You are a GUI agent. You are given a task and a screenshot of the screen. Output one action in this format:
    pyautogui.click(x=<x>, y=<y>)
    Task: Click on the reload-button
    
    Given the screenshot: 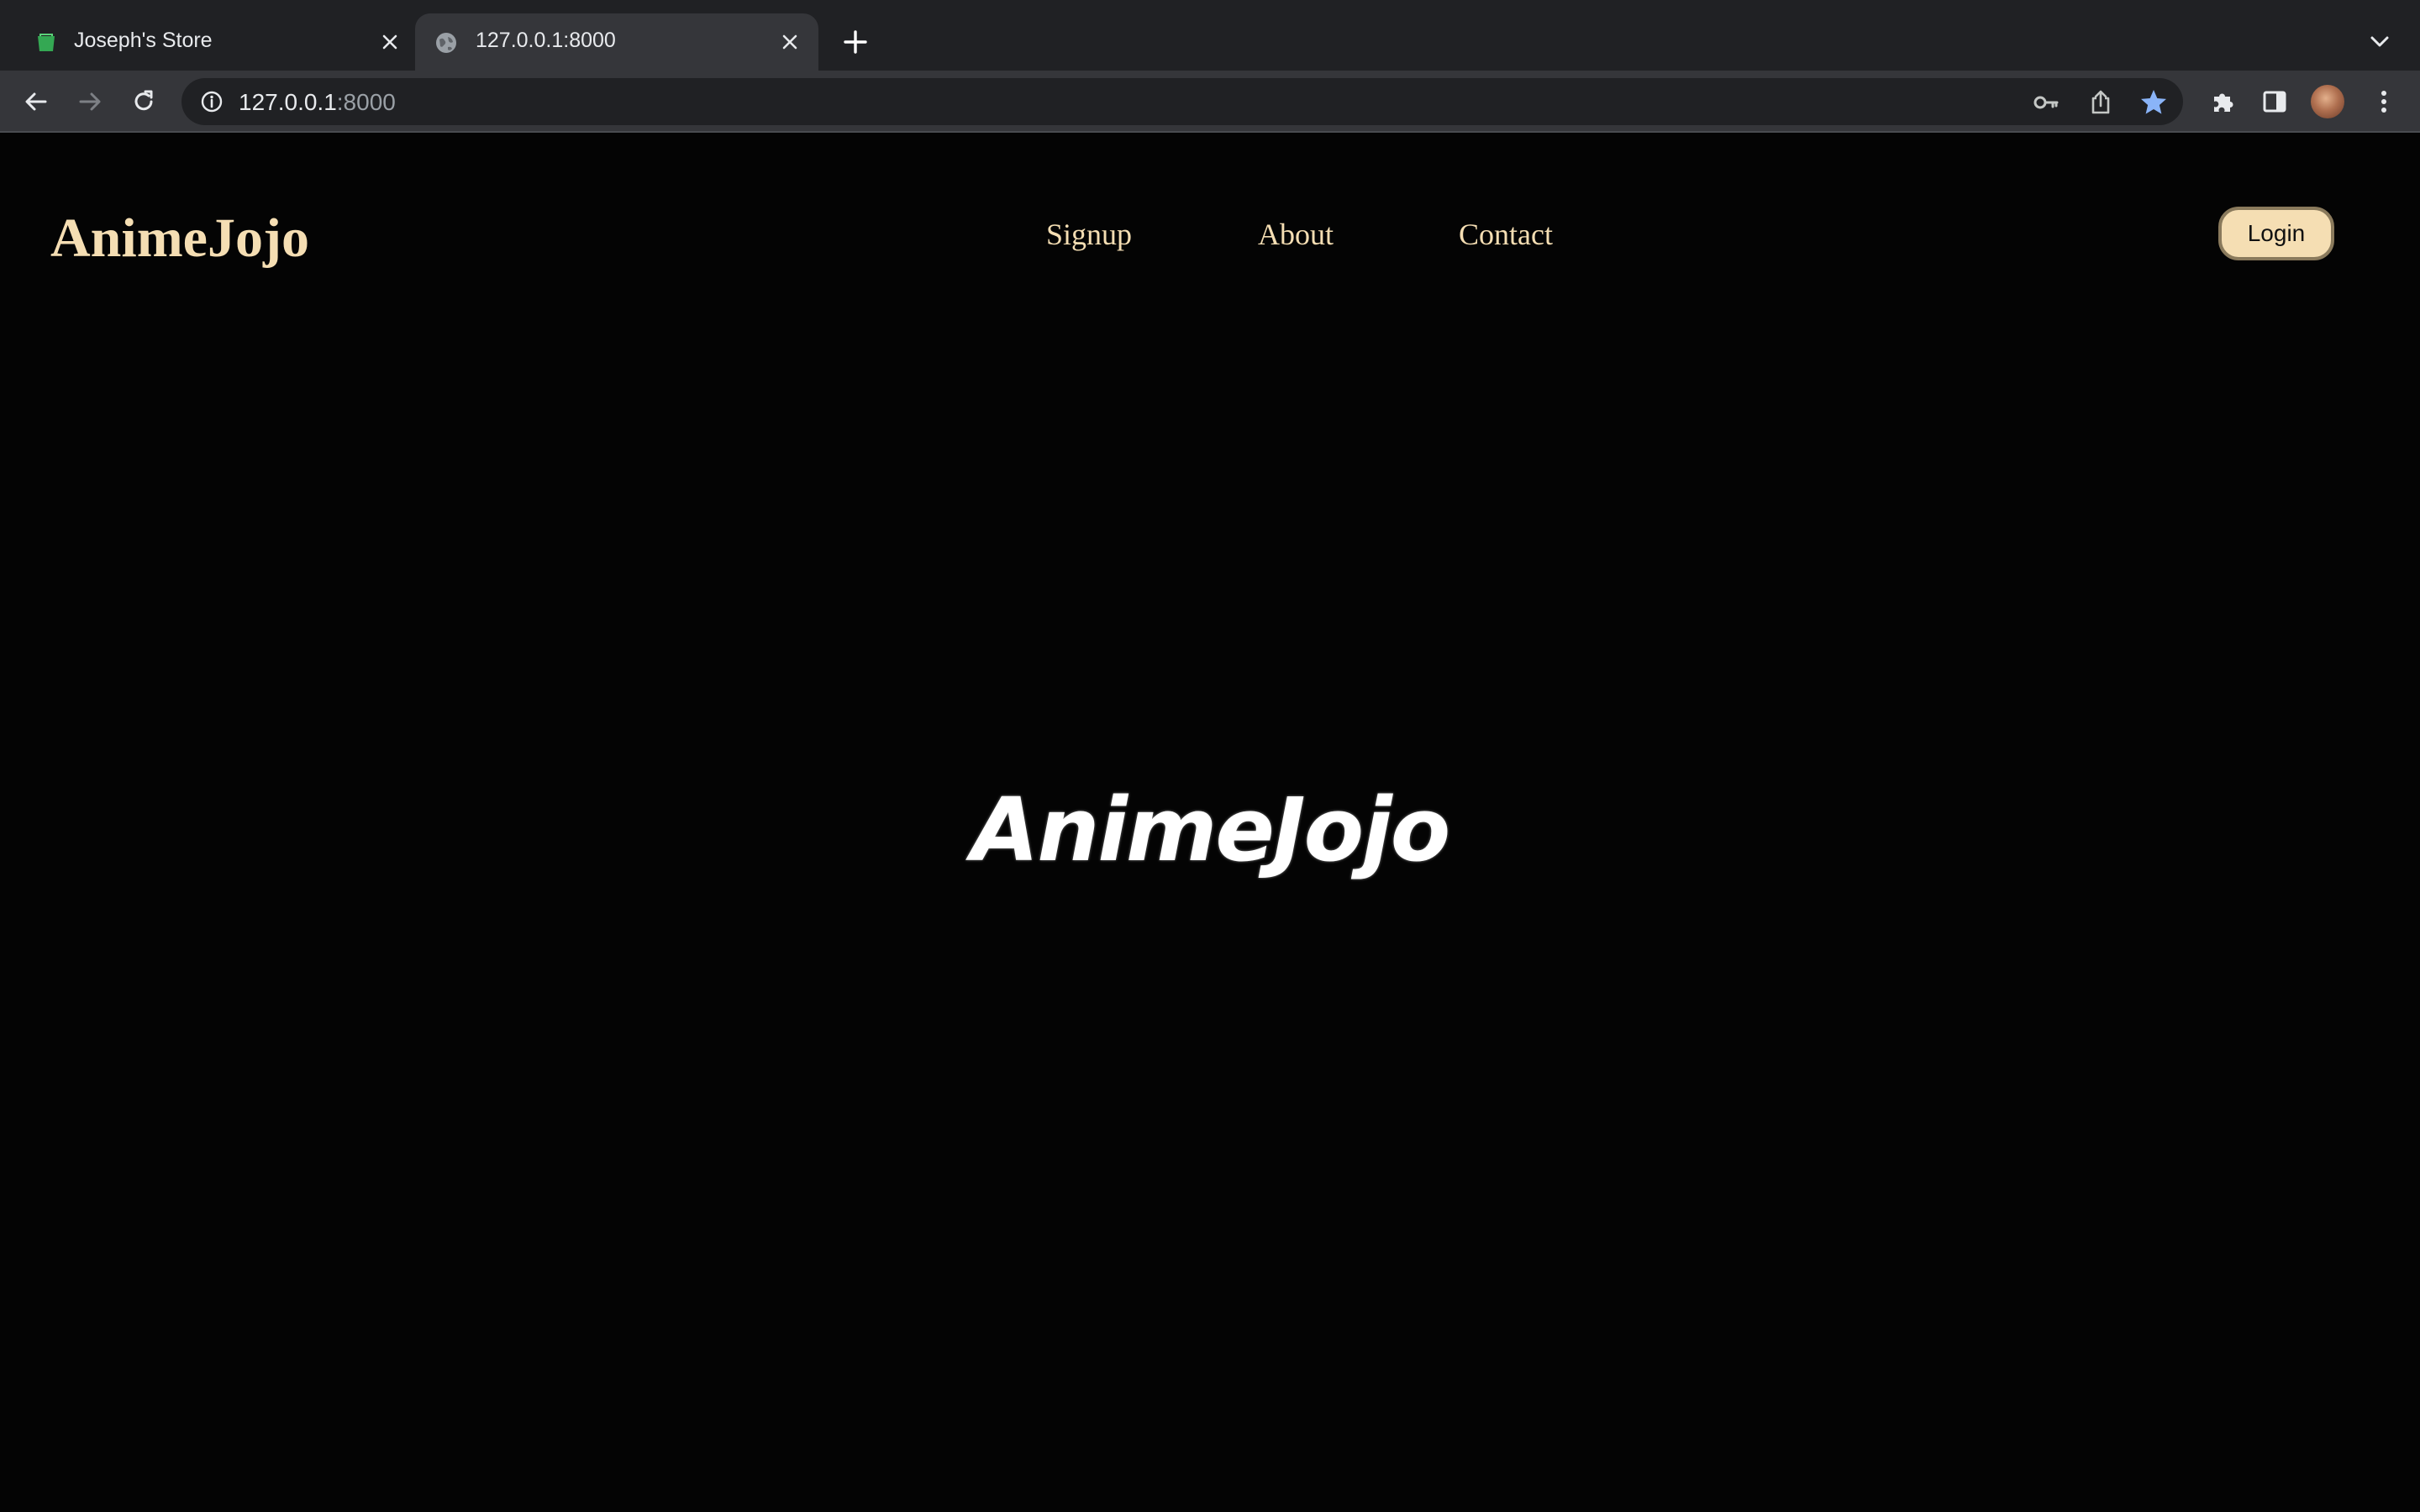 What is the action you would take?
    pyautogui.click(x=143, y=101)
    